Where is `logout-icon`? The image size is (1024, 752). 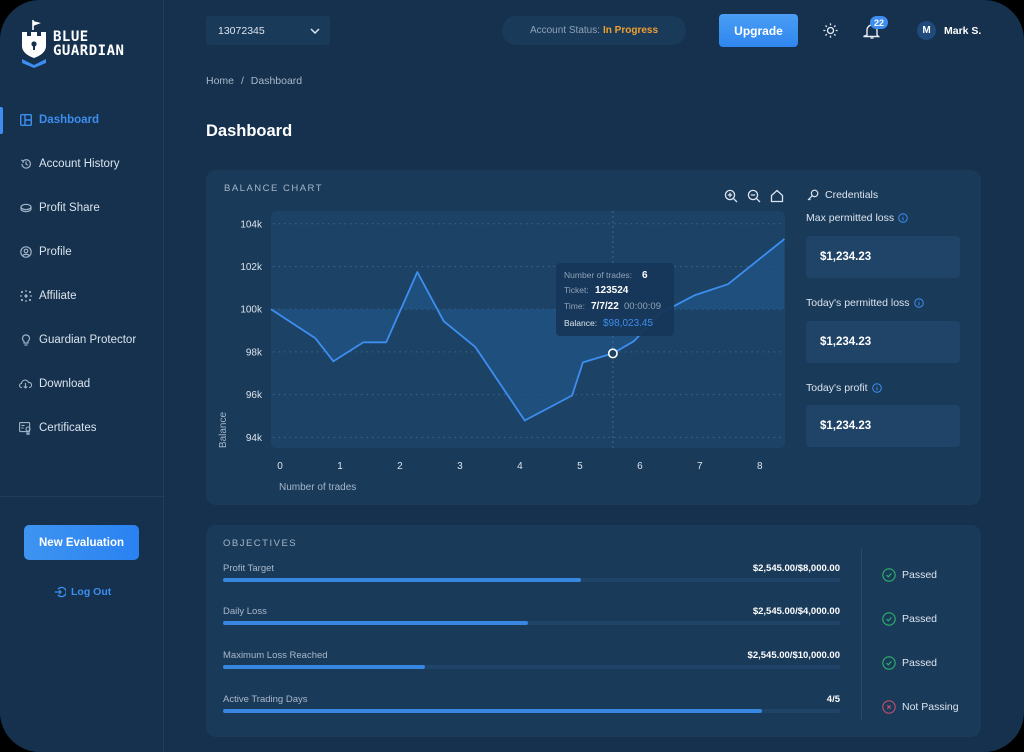
logout-icon is located at coordinates (60, 592).